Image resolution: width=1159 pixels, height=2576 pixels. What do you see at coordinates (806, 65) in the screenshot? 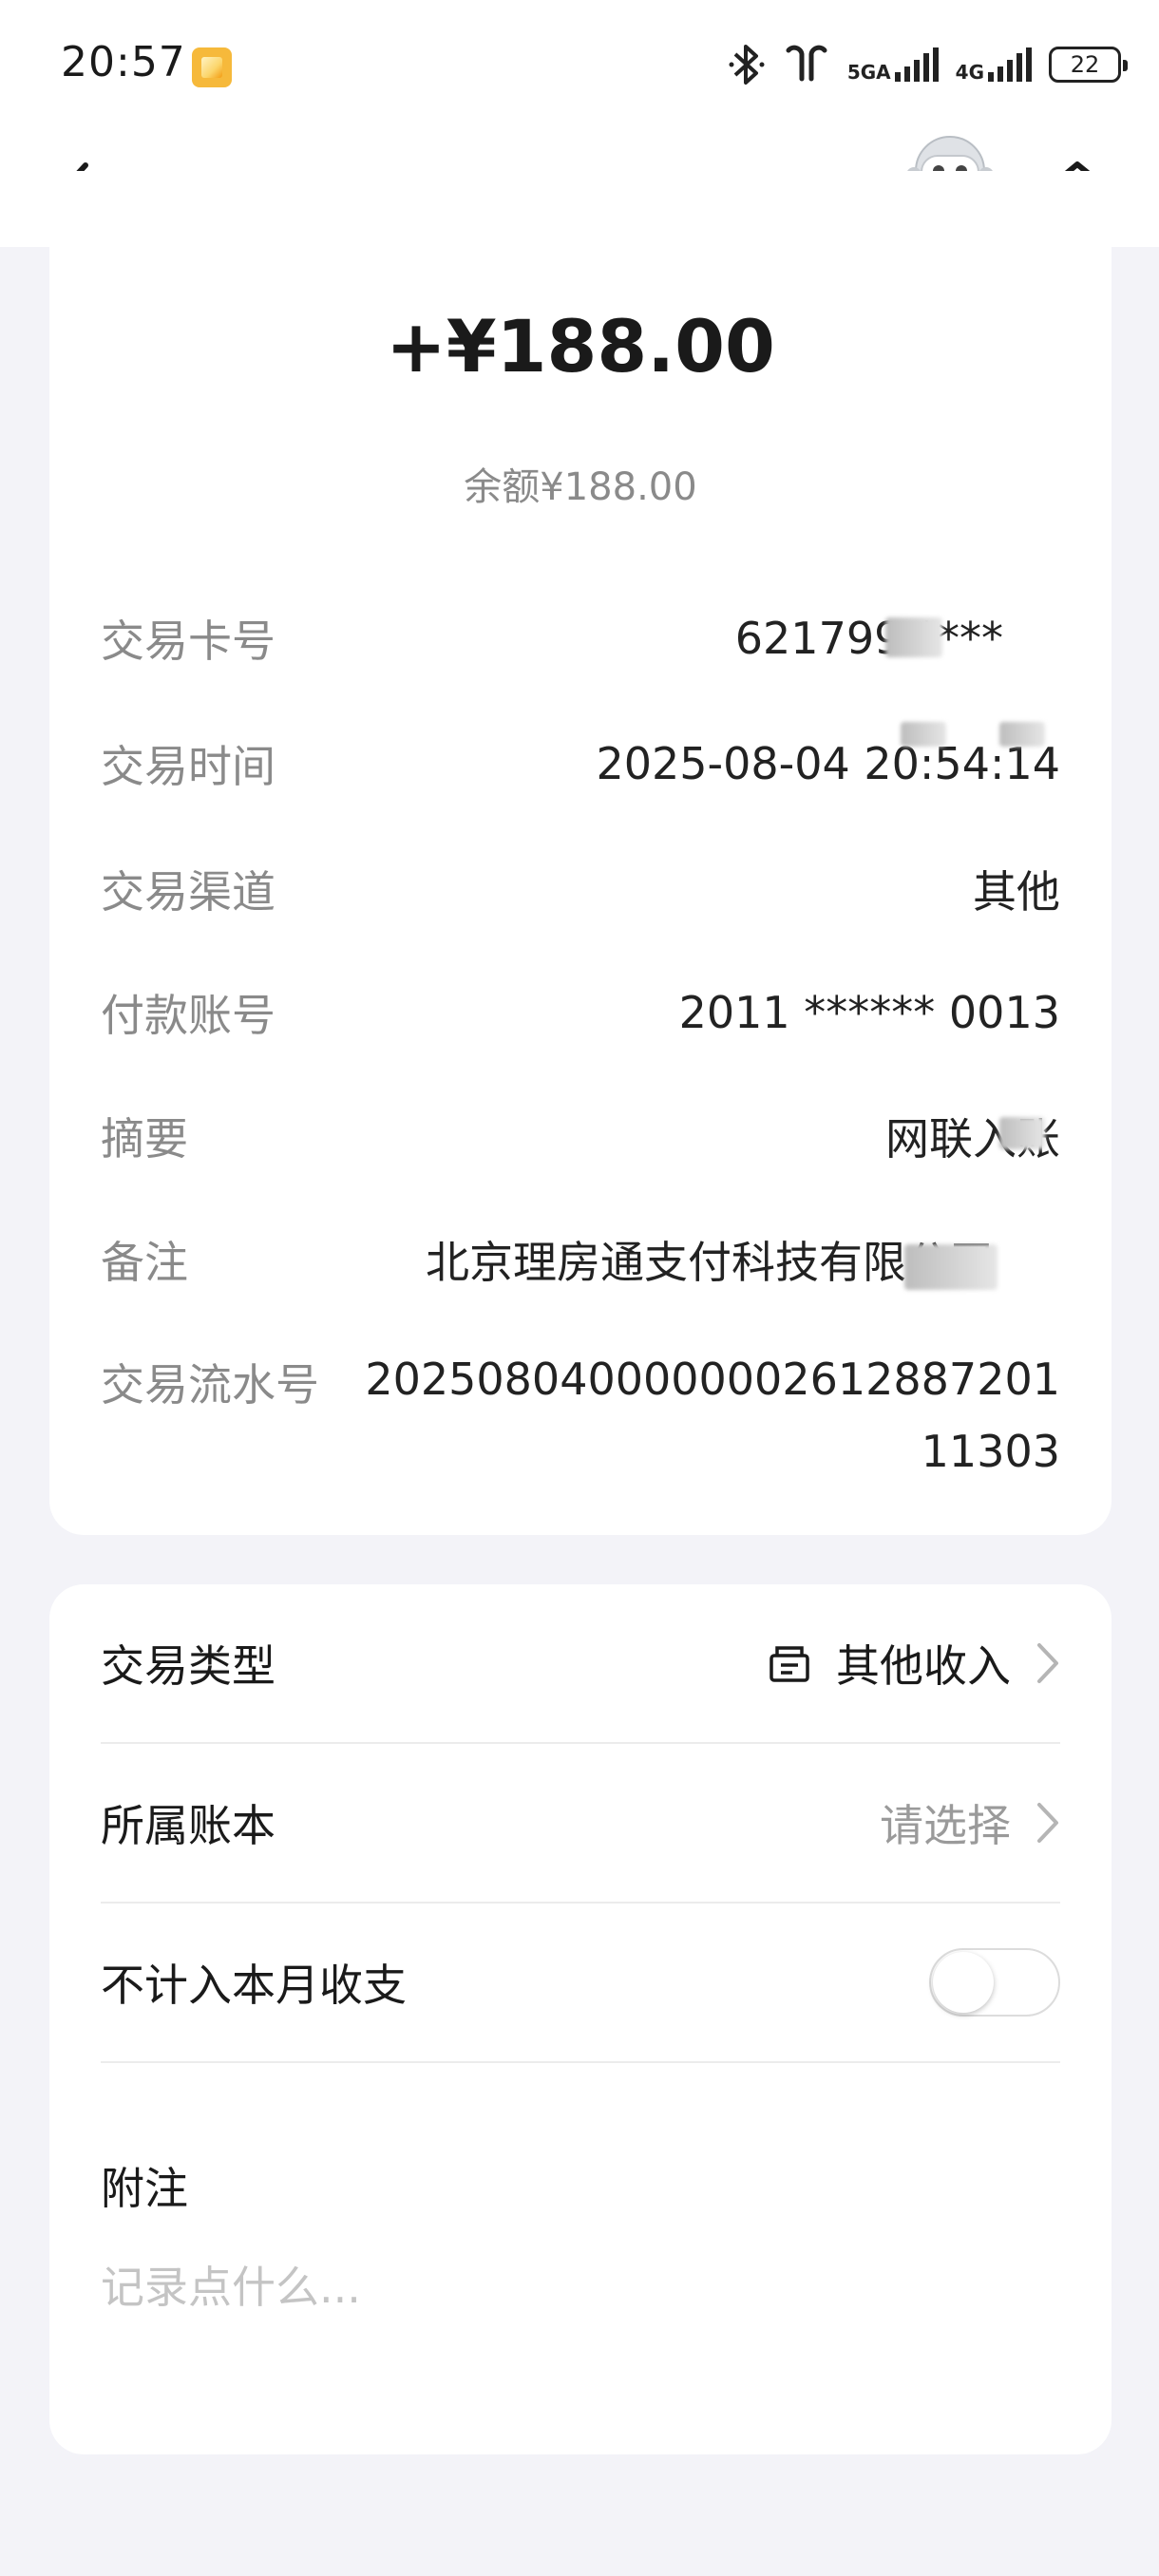
I see `earbuds-icon` at bounding box center [806, 65].